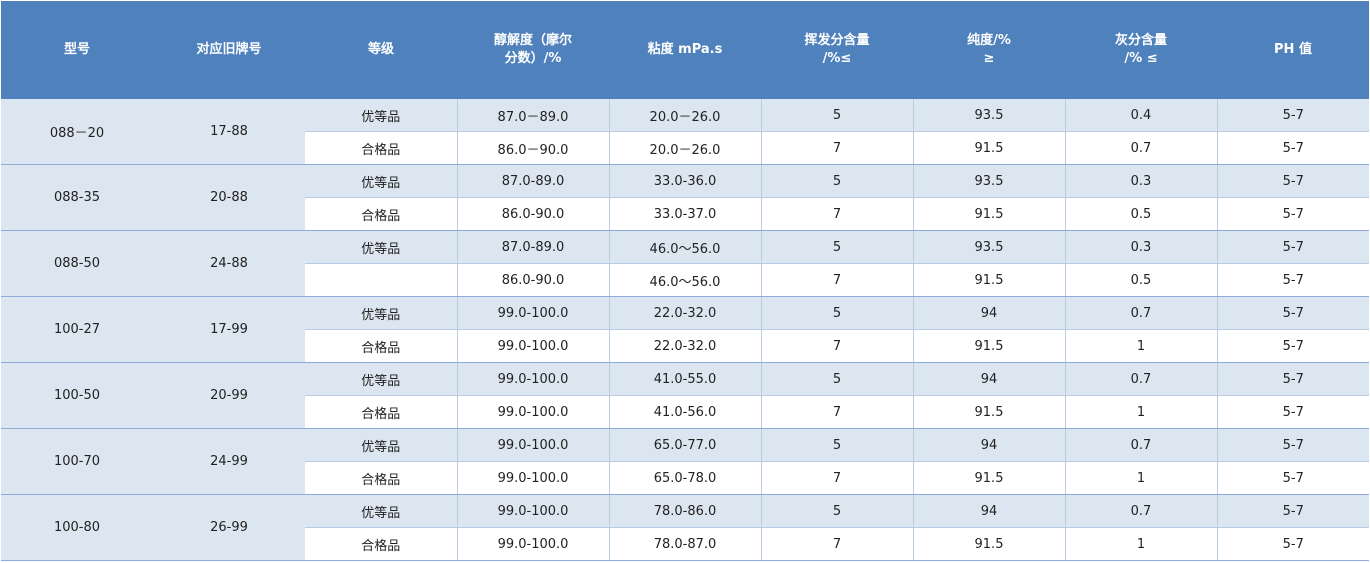  What do you see at coordinates (229, 527) in the screenshot?
I see `old-grade-cell: 26-99` at bounding box center [229, 527].